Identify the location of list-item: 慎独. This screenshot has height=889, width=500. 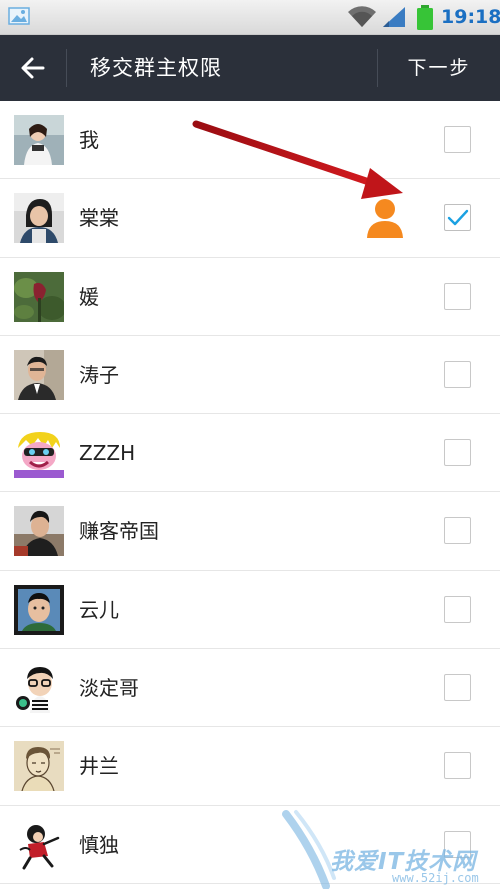
(250, 845).